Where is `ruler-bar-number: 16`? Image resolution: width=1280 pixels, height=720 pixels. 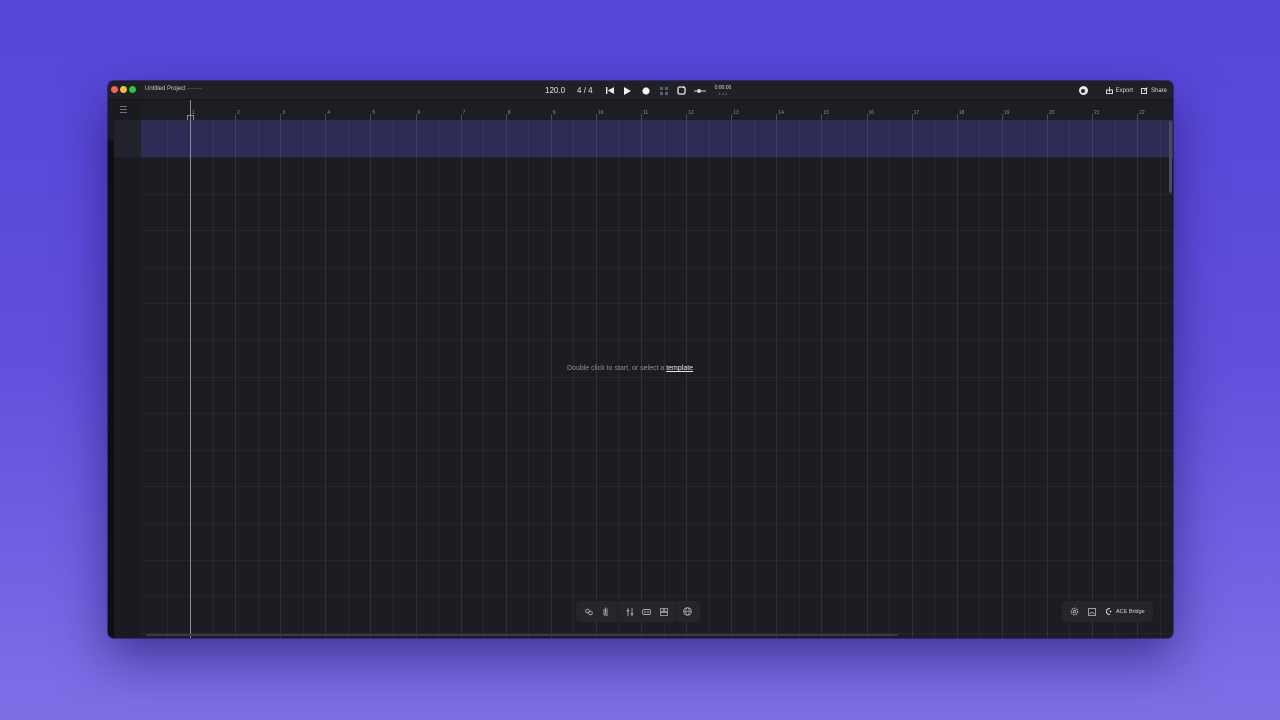
ruler-bar-number: 16 is located at coordinates (871, 113).